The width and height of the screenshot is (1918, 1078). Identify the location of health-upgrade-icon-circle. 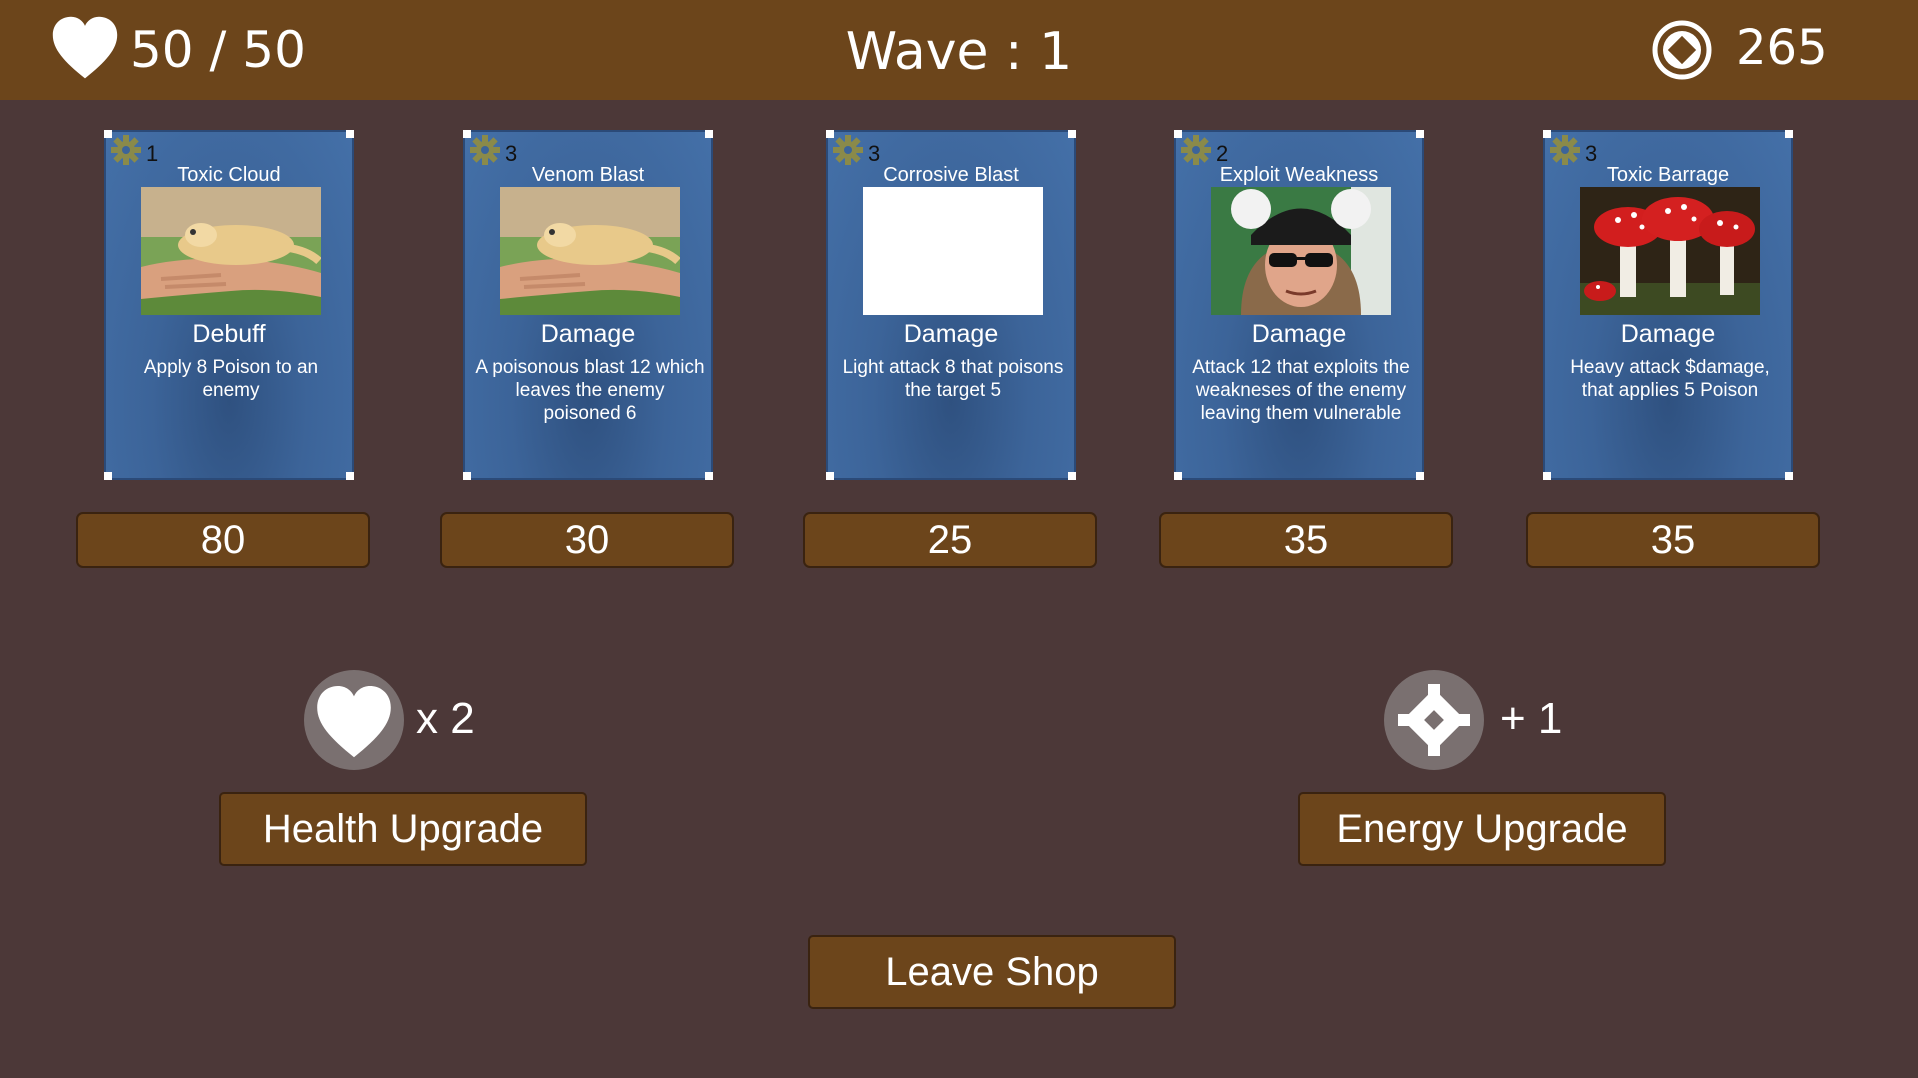
(354, 720).